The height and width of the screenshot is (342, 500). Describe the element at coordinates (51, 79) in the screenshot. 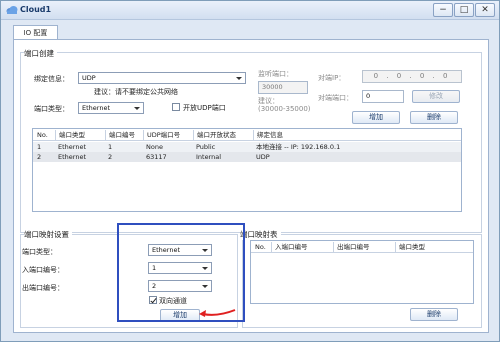

I see `bind-info-label: 绑定信息：` at that location.